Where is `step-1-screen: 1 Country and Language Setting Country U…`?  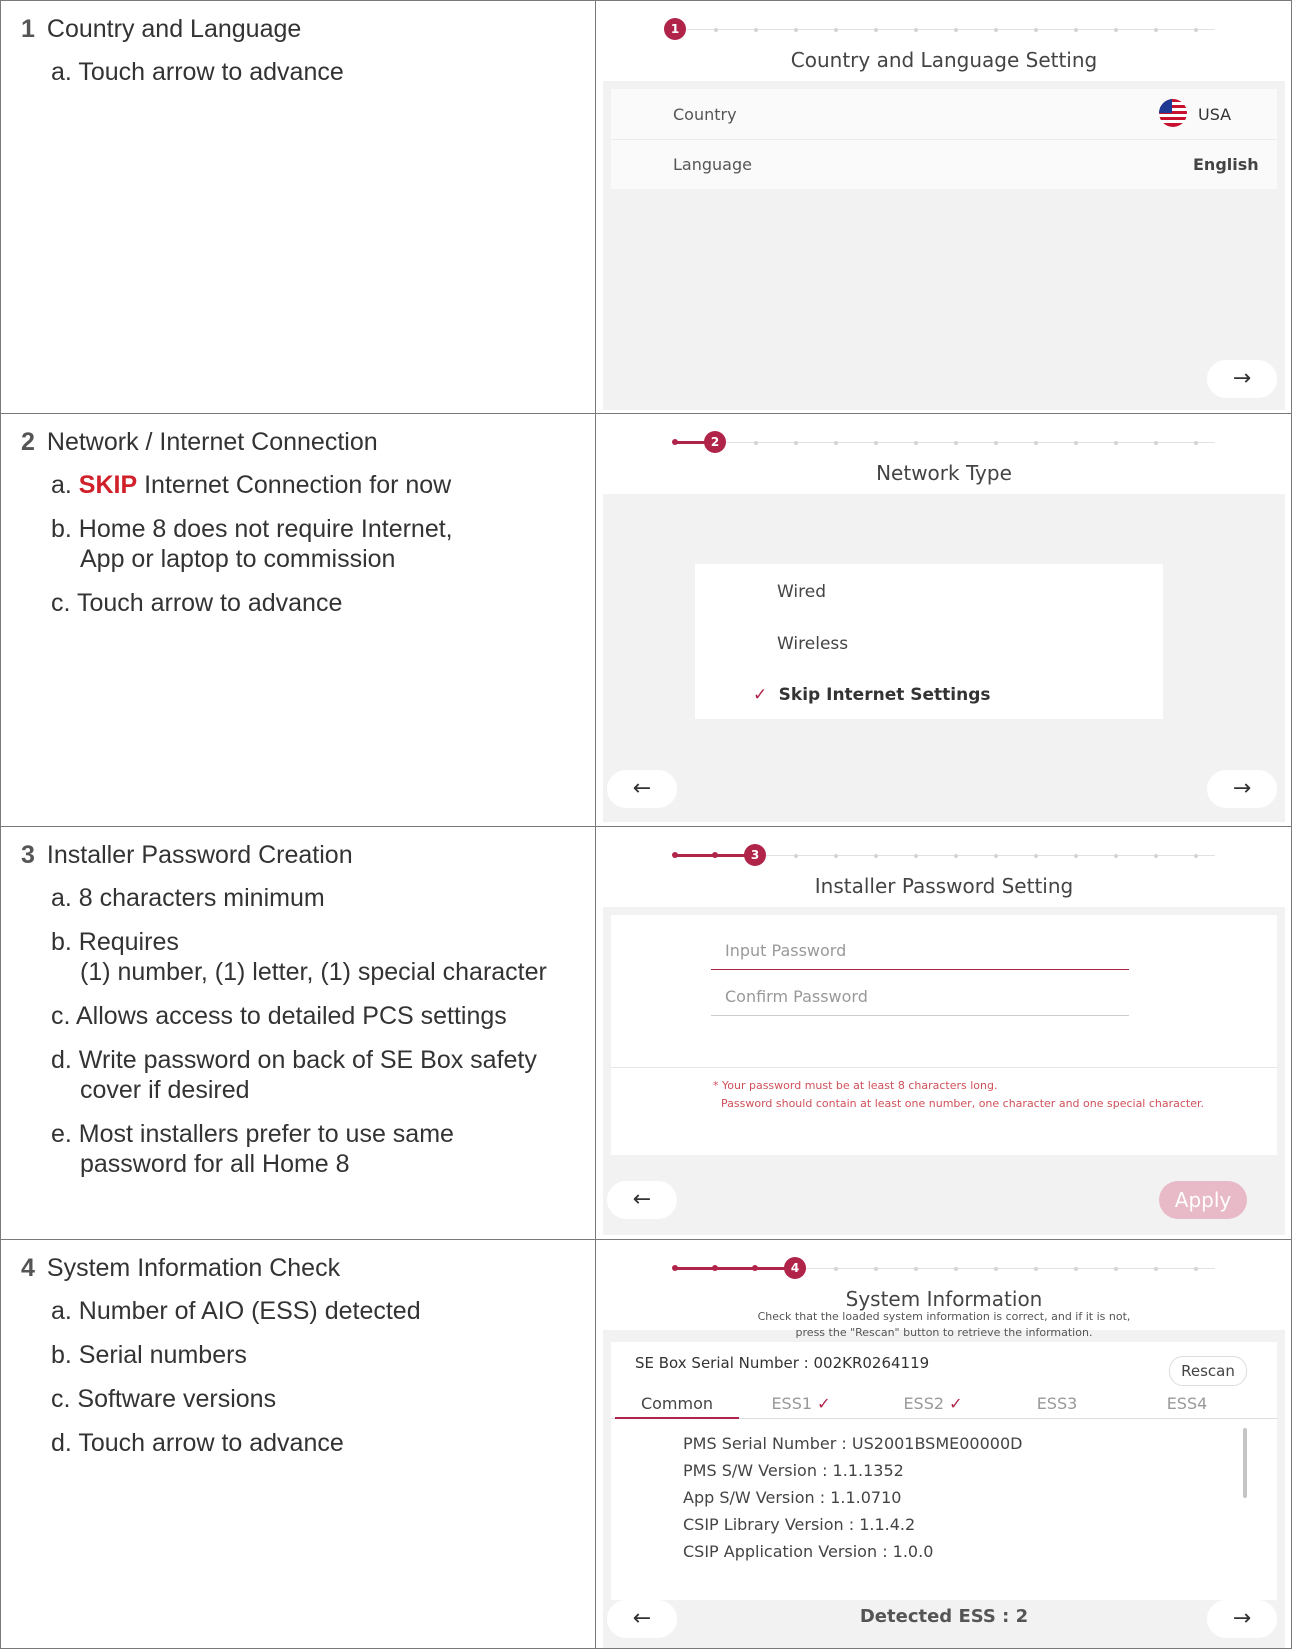 step-1-screen: 1 Country and Language Setting Country U… is located at coordinates (944, 207).